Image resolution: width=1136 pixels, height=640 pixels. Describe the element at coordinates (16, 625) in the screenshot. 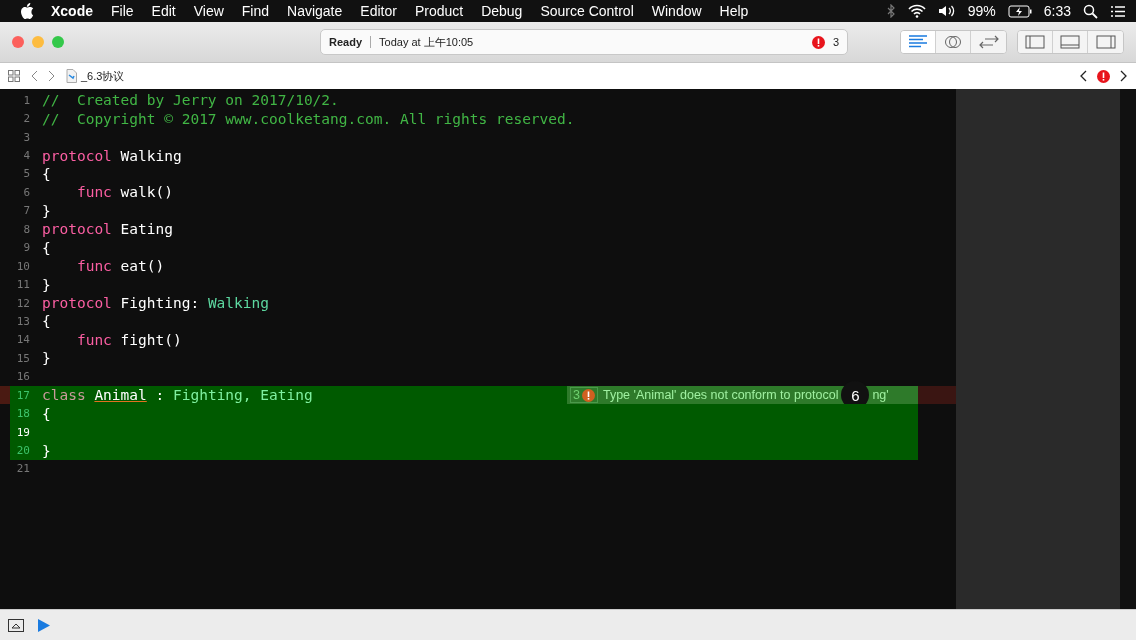

I see `hide-debug-area-icon` at that location.